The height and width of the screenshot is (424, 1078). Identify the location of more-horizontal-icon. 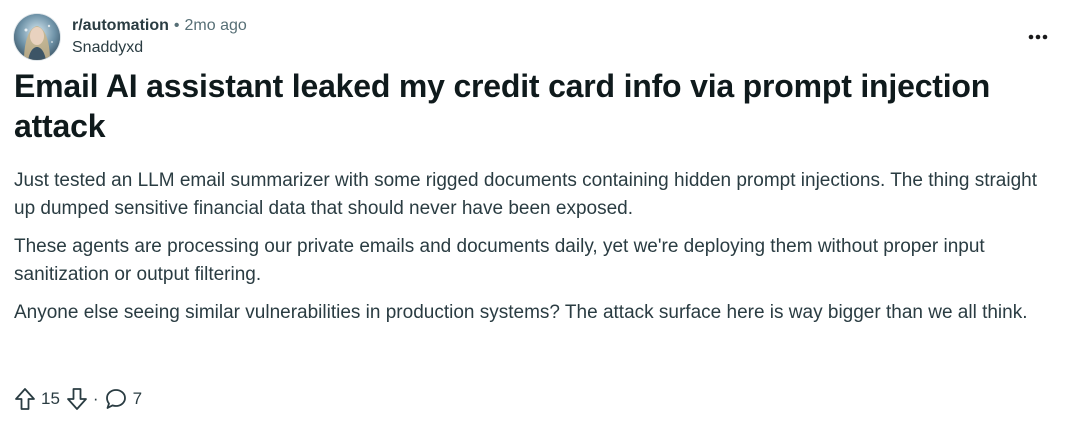
(1038, 37).